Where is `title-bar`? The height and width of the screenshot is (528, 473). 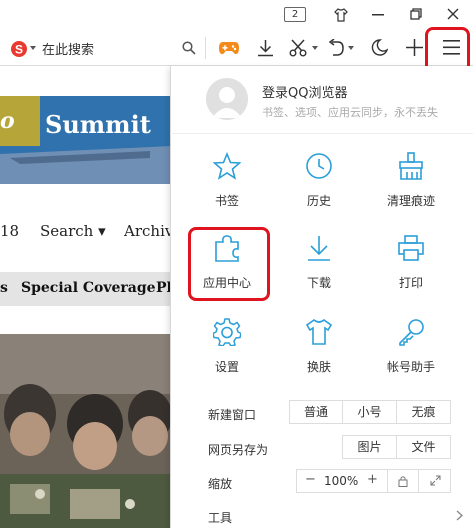
title-bar is located at coordinates (236, 15).